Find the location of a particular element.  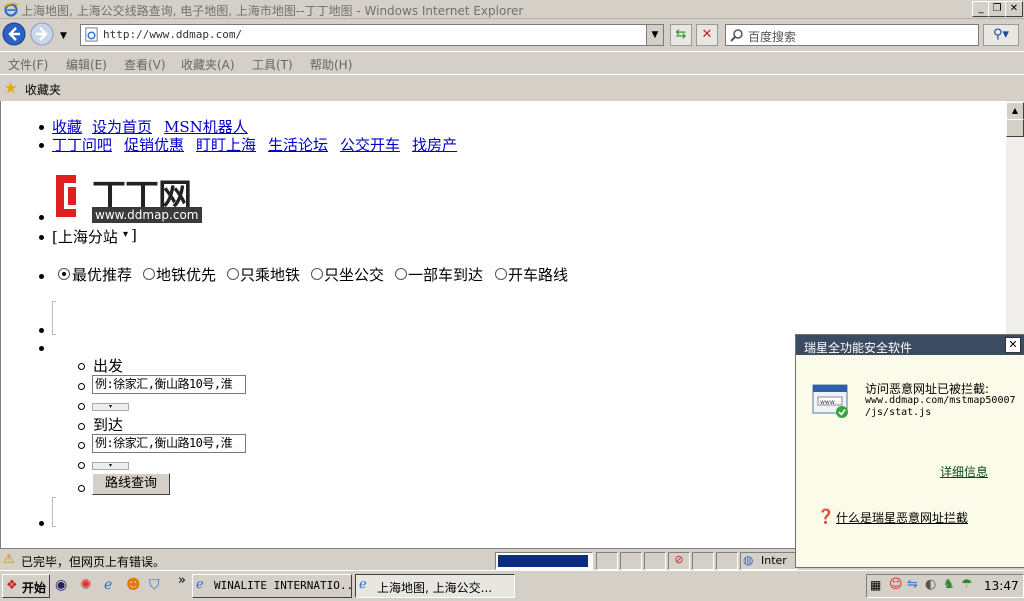

antivirus-icon: ♞ is located at coordinates (949, 584).